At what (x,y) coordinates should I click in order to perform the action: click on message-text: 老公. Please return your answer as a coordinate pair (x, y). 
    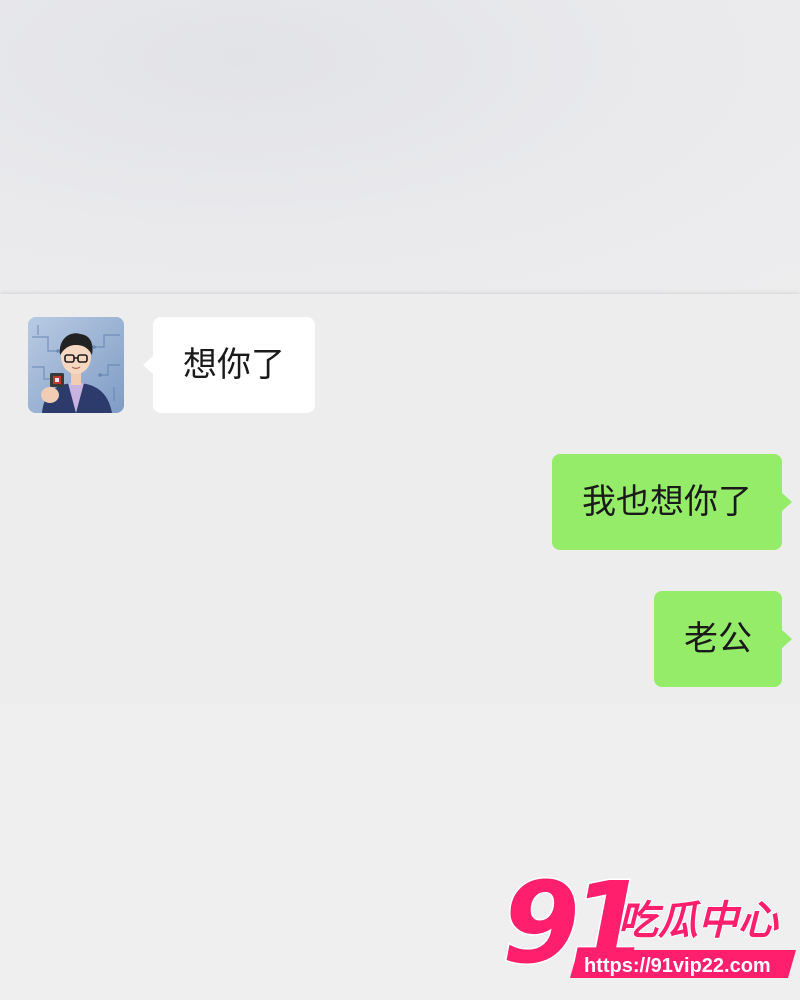
    Looking at the image, I should click on (718, 639).